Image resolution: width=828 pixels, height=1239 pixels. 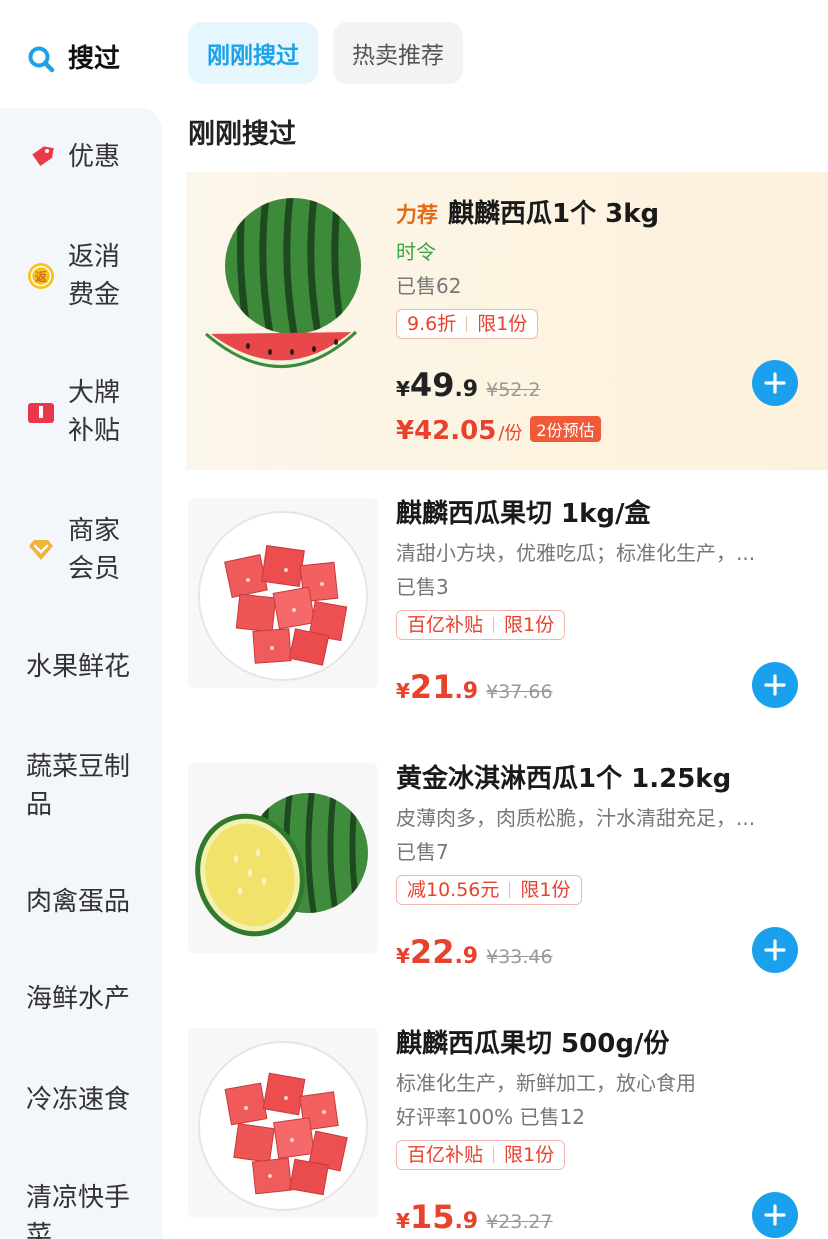 I want to click on product-title: 麒麟西瓜1个 3kg, so click(x=554, y=214).